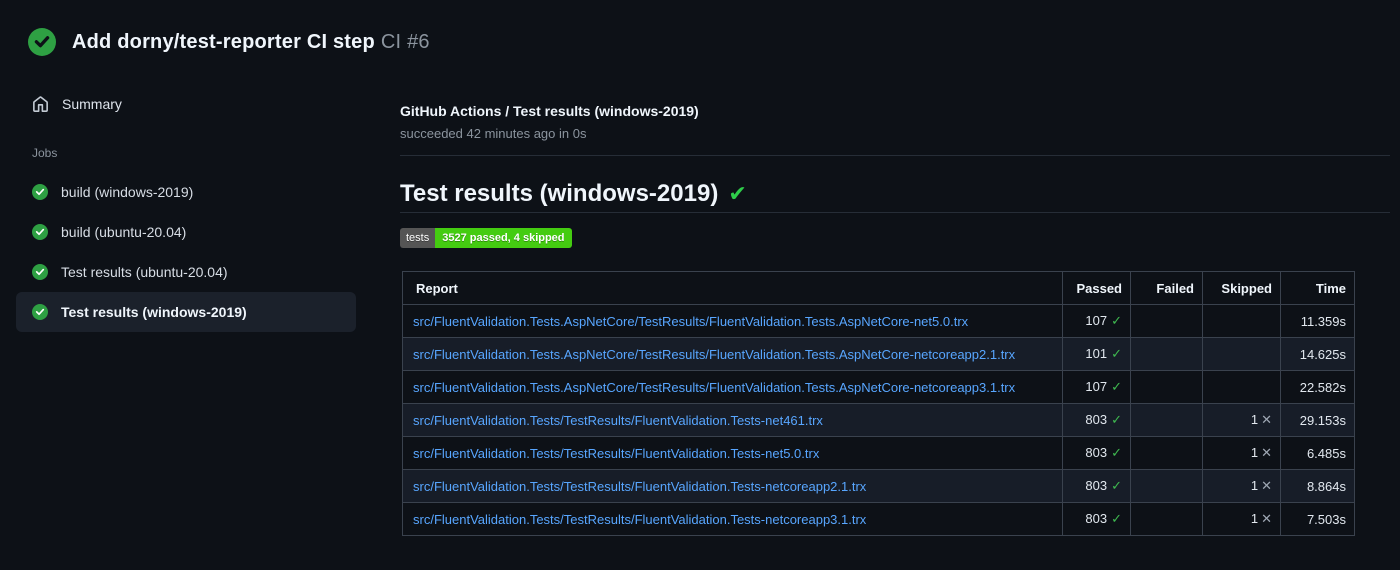 The height and width of the screenshot is (570, 1400). I want to click on tests-badge: tests 3527 passed, 4 skipped, so click(486, 238).